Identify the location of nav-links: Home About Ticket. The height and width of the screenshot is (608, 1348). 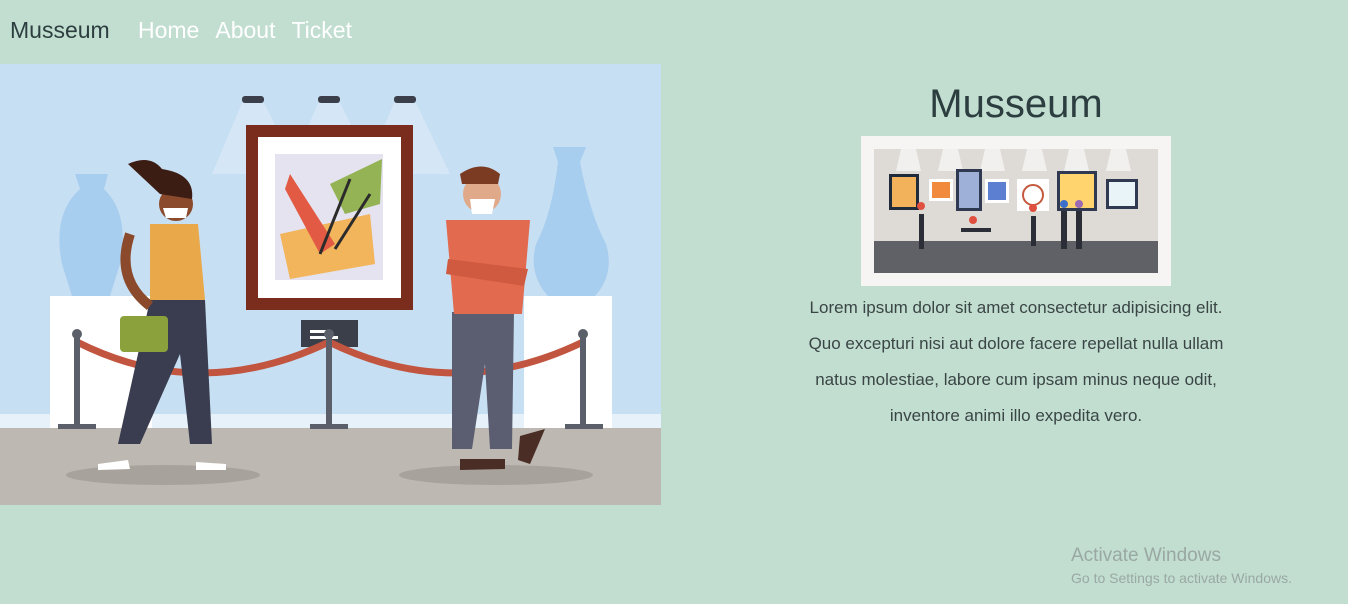
(245, 30).